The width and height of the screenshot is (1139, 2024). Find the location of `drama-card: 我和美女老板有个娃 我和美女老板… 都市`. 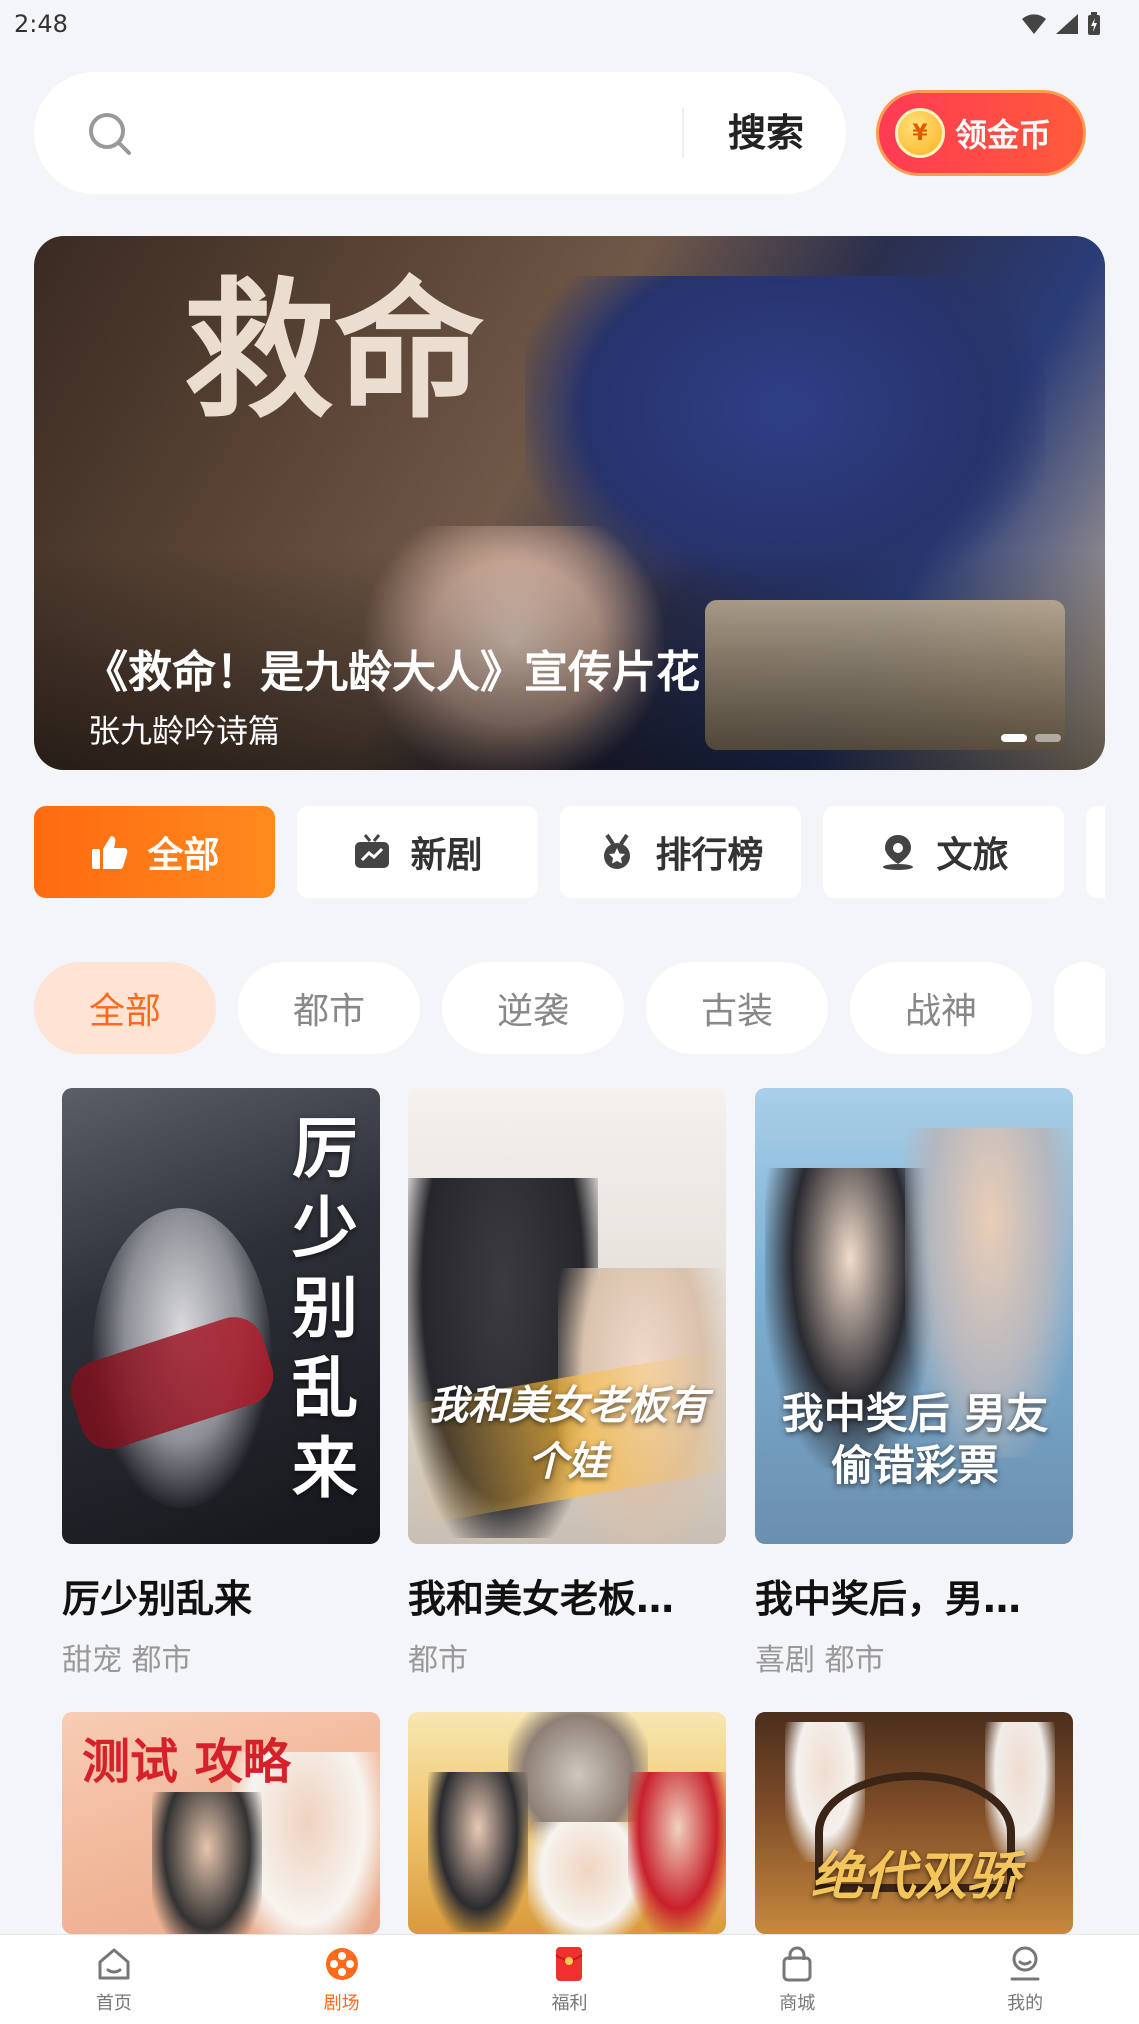

drama-card: 我和美女老板有个娃 我和美女老板… 都市 is located at coordinates (567, 1383).